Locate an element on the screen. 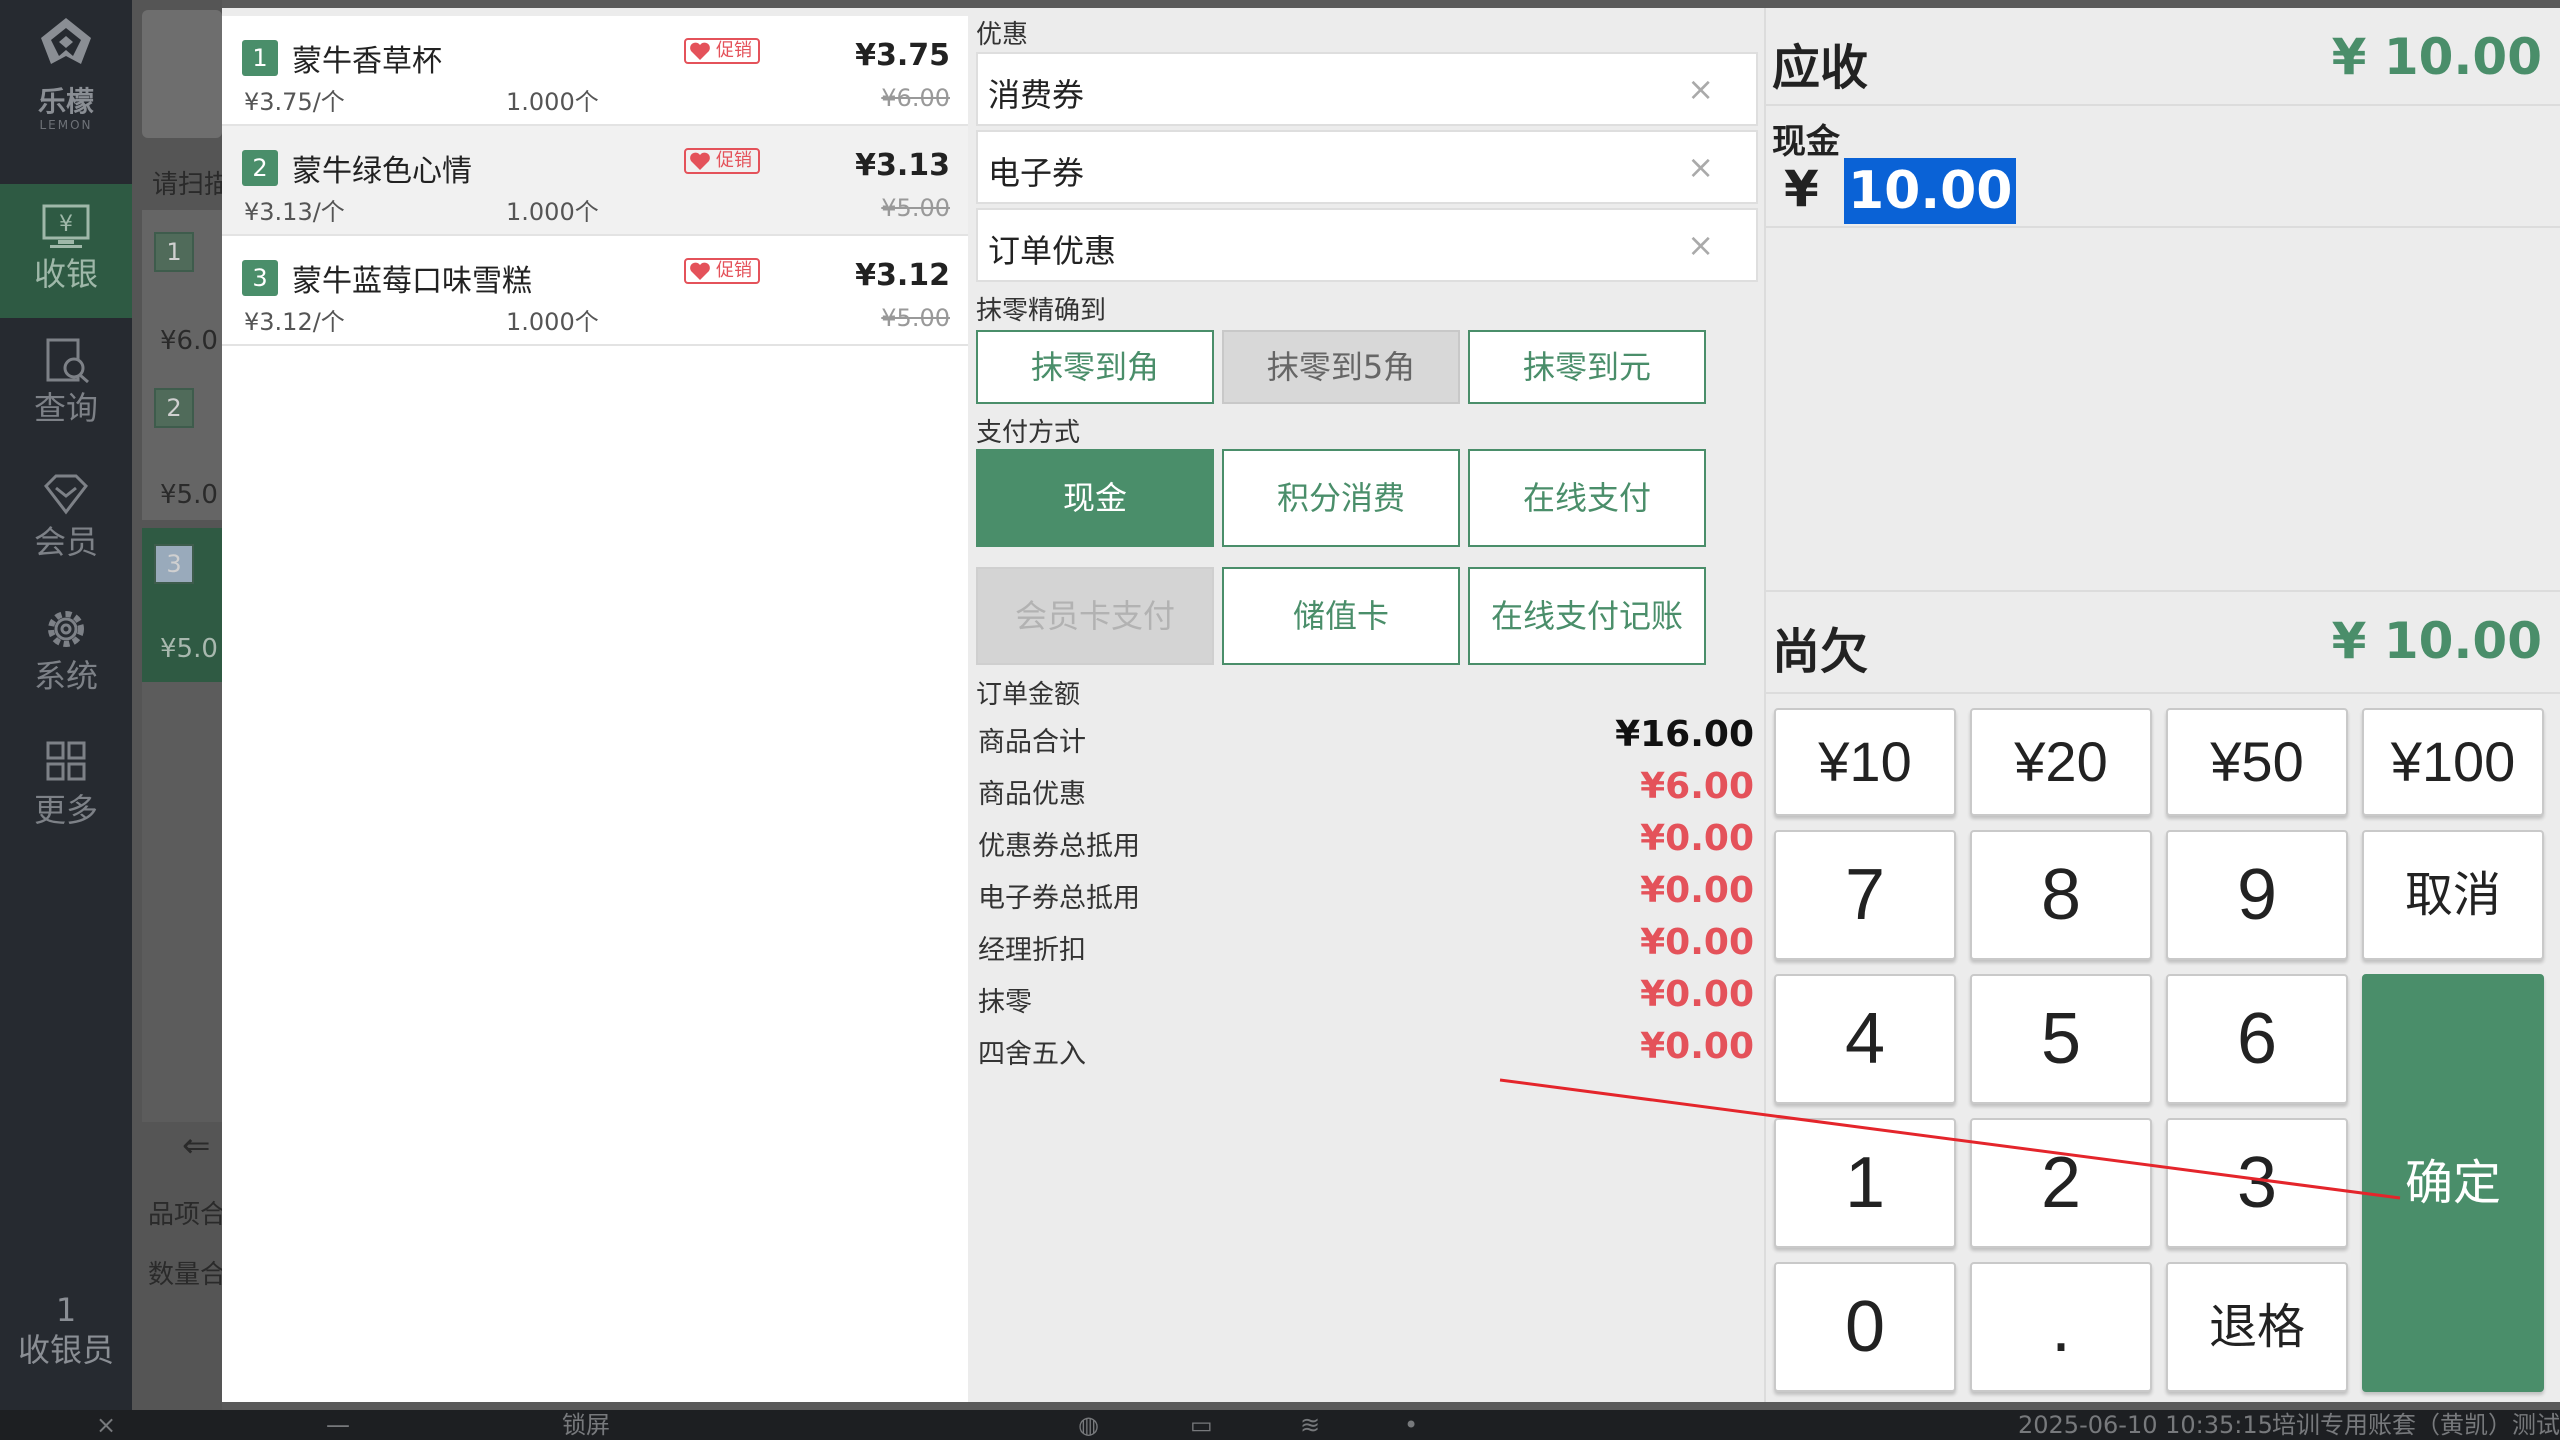 This screenshot has width=2560, height=1440. key-20: ¥20 is located at coordinates (2061, 762).